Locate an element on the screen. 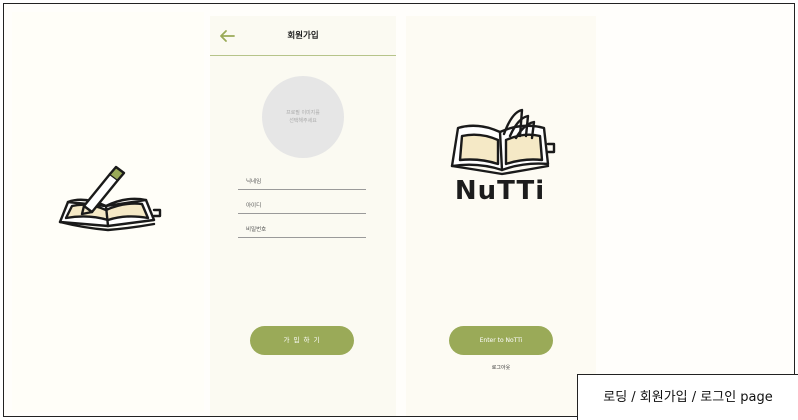  join-button: 가 입 하 기 is located at coordinates (302, 340).